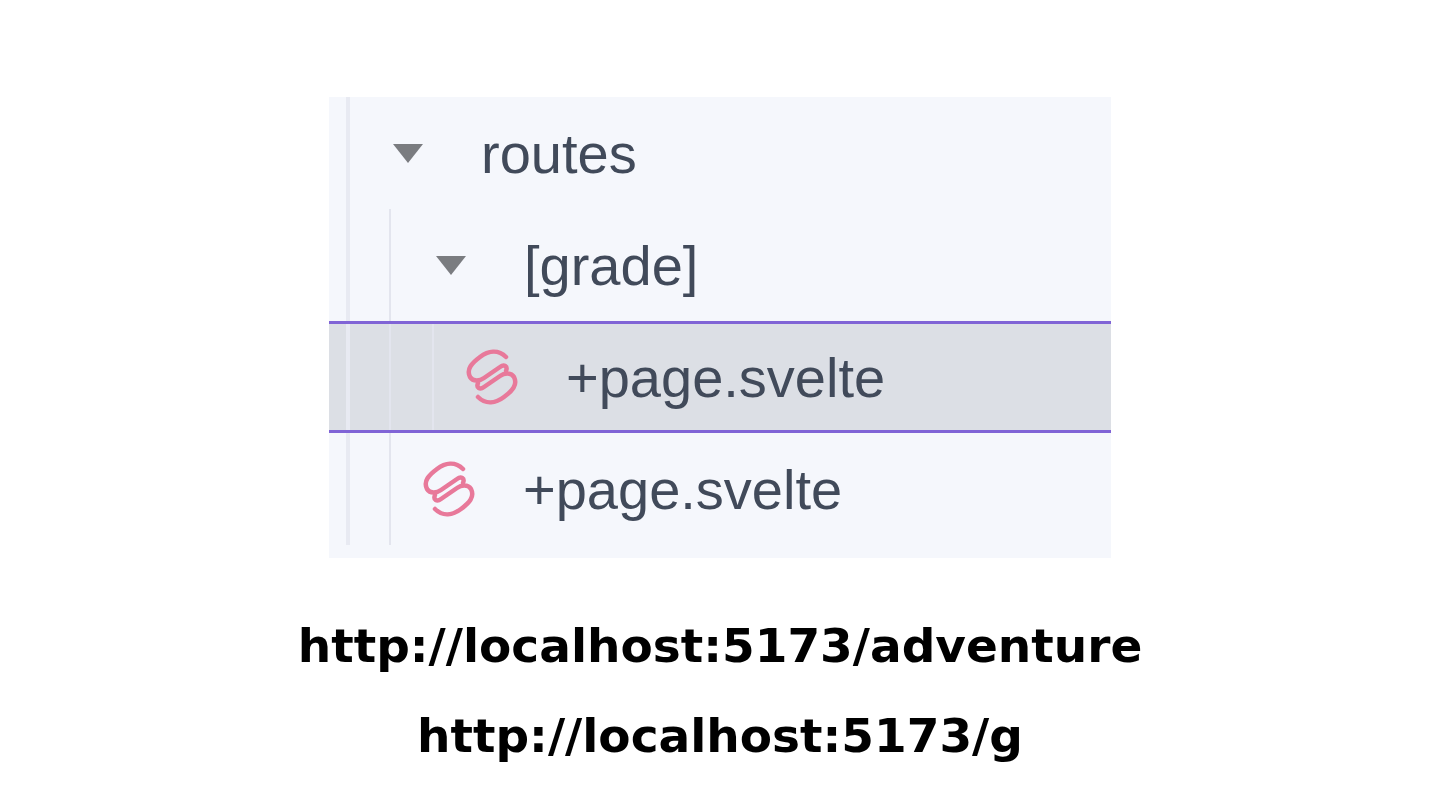  I want to click on folder-name: routes, so click(559, 153).